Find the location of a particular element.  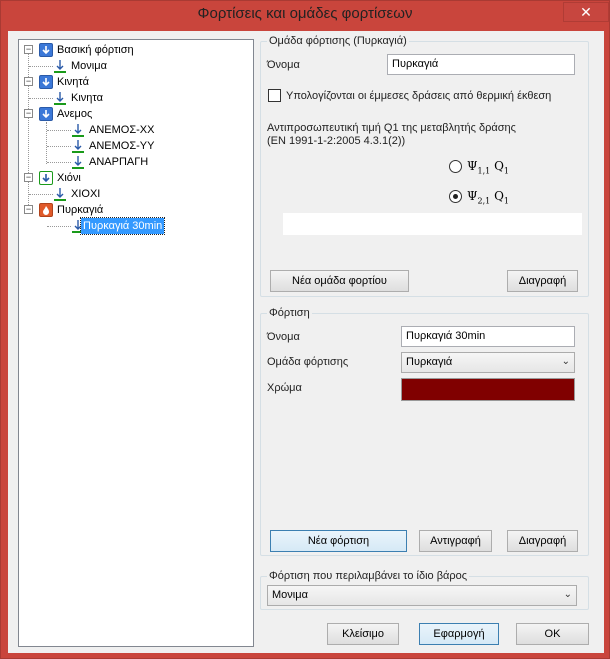

fire-icon is located at coordinates (46, 210).